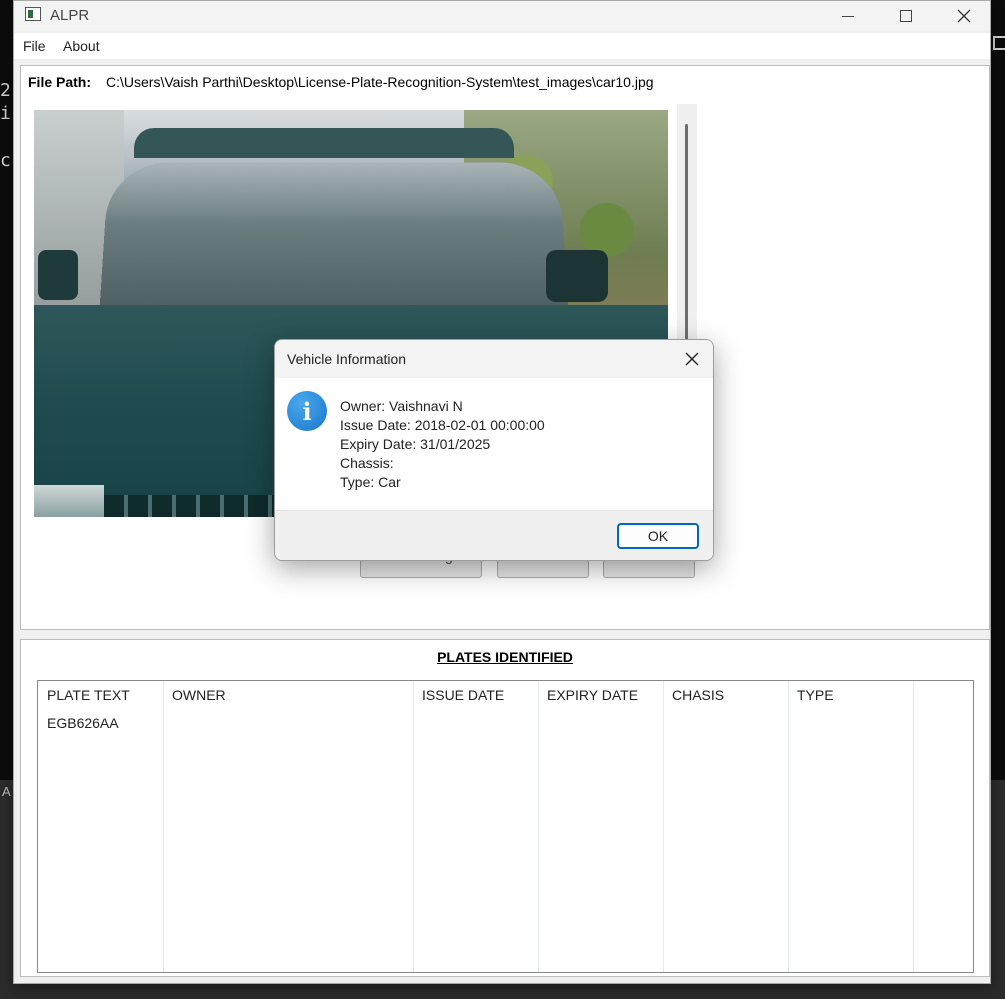  Describe the element at coordinates (686, 232) in the screenshot. I see `scrollbar-thumb` at that location.